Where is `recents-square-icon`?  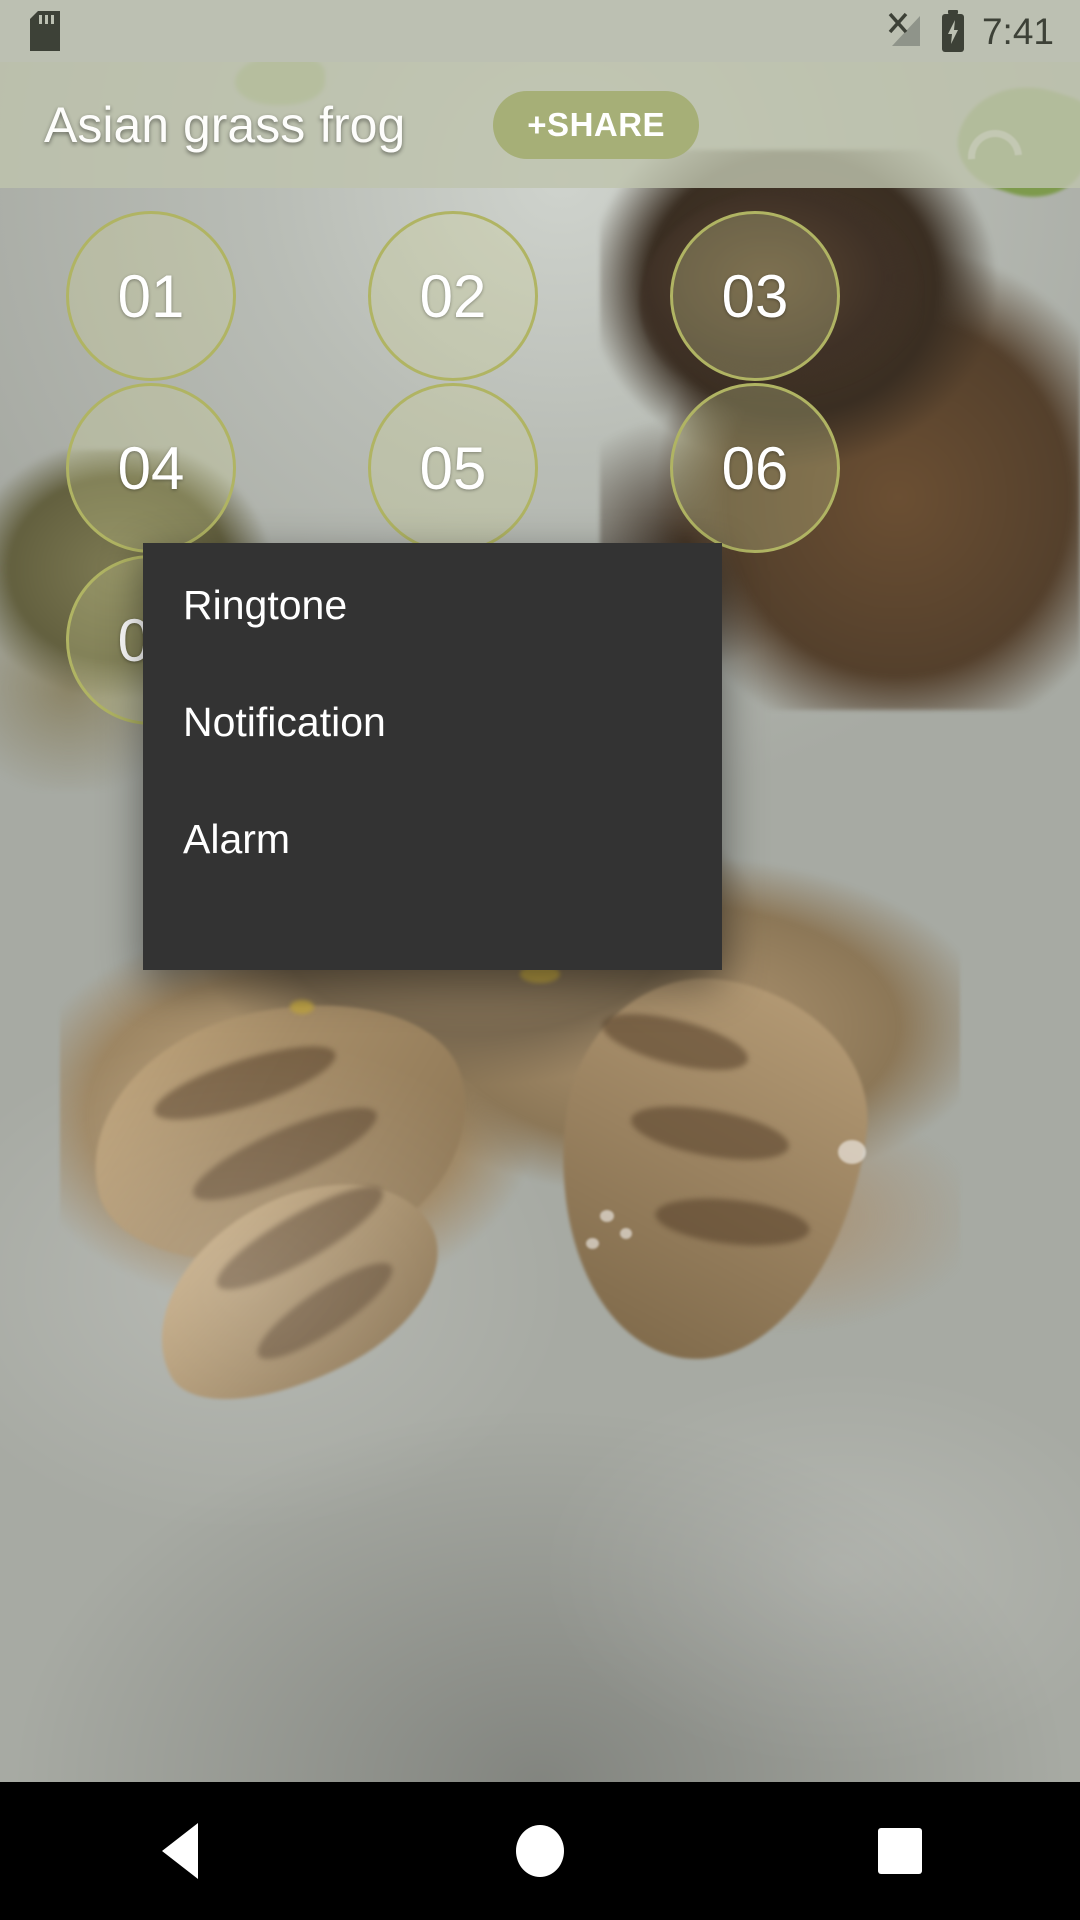 recents-square-icon is located at coordinates (900, 1851).